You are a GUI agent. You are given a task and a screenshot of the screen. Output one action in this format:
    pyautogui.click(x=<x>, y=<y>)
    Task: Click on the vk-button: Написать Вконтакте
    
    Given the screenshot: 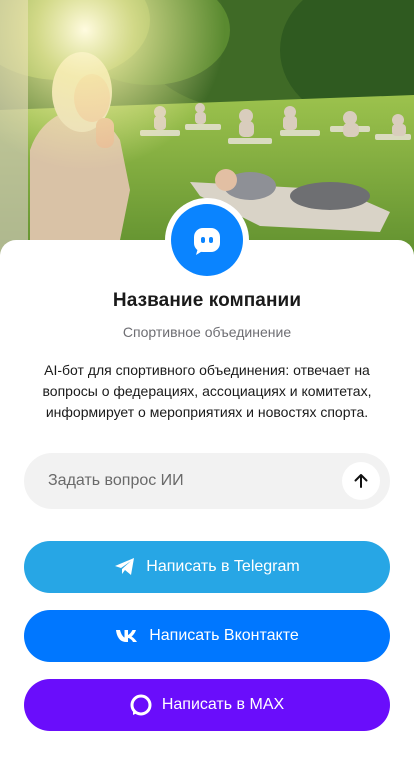 What is the action you would take?
    pyautogui.click(x=207, y=636)
    